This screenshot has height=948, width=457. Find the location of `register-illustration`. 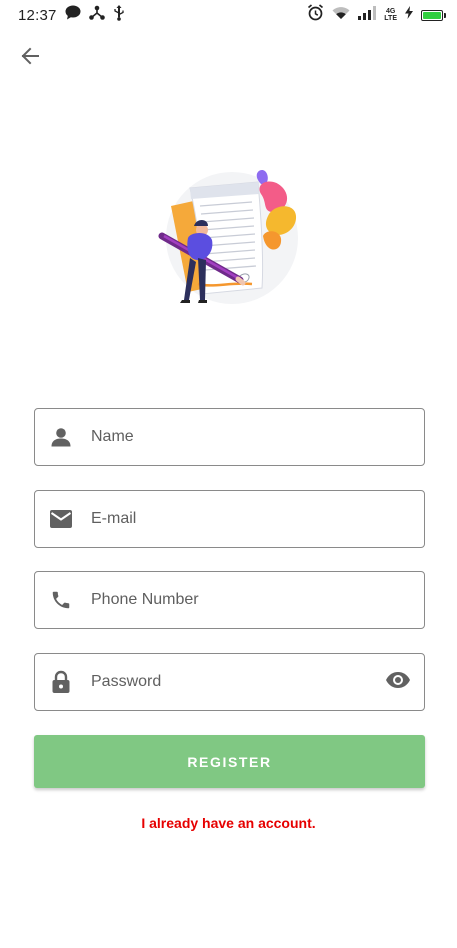

register-illustration is located at coordinates (230, 238).